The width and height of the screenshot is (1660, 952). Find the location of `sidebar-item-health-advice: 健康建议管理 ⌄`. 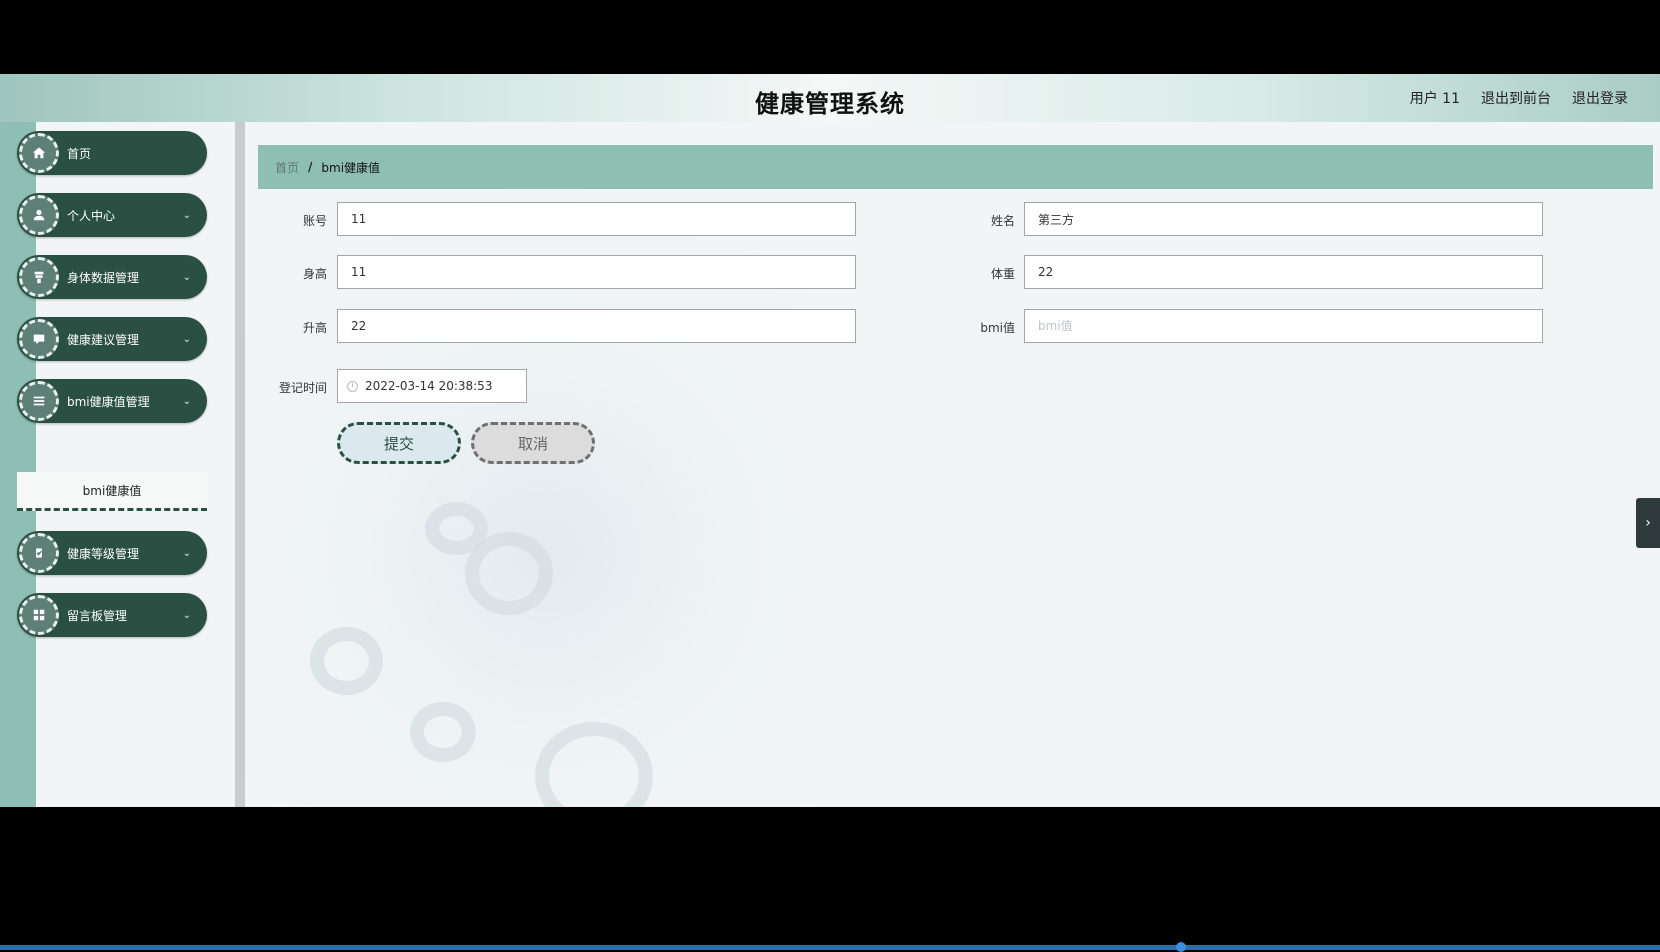

sidebar-item-health-advice: 健康建议管理 ⌄ is located at coordinates (112, 339).